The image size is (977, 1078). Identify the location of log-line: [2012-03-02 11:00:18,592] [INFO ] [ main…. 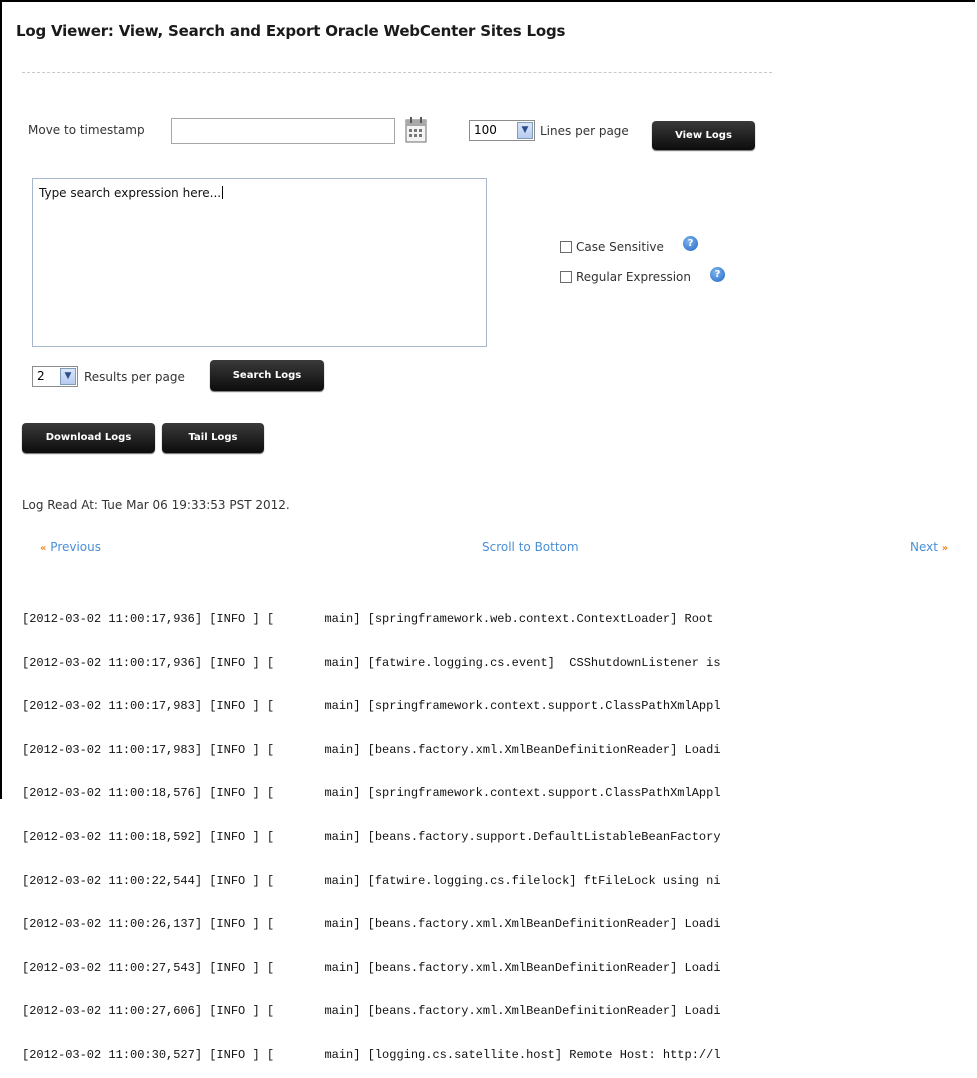
(371, 836).